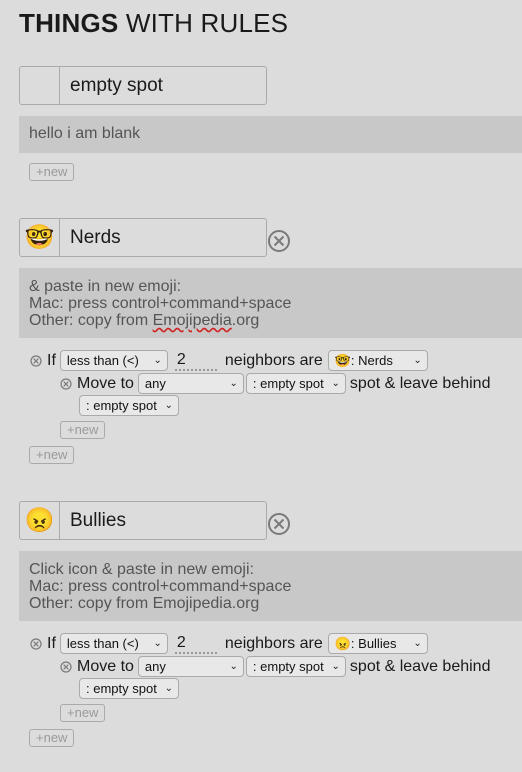  What do you see at coordinates (270, 134) in the screenshot?
I see `thing-description: hello i am blank` at bounding box center [270, 134].